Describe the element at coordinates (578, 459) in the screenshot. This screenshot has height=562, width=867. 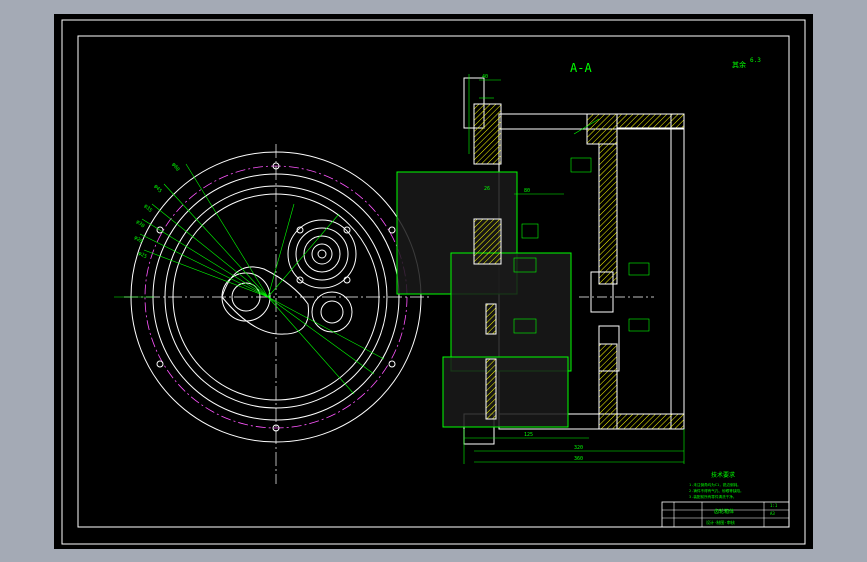
I see `dim-360: 360` at that location.